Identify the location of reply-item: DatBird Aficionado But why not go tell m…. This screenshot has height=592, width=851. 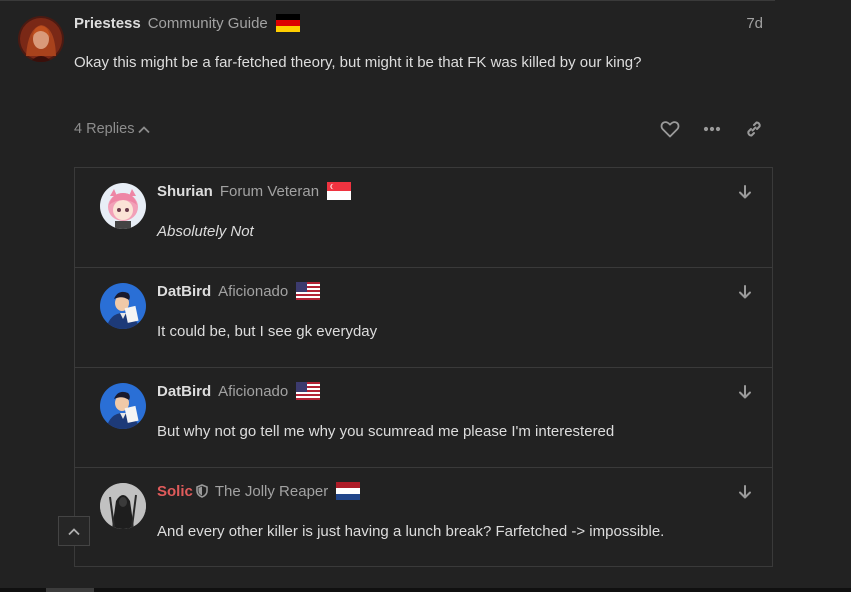
(423, 418).